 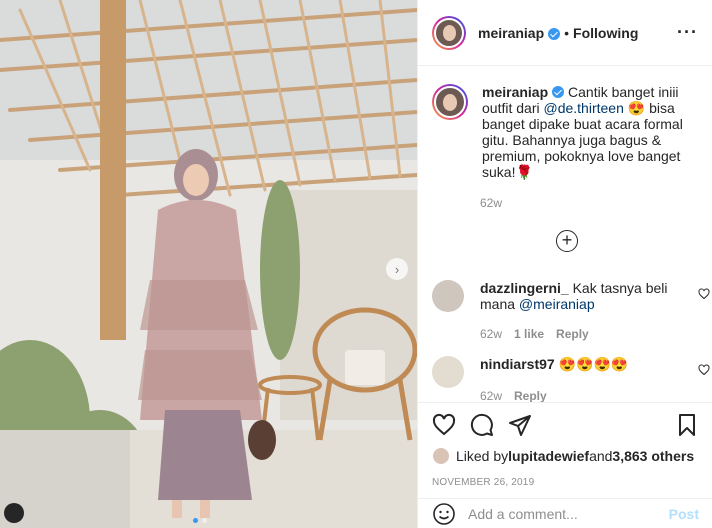 I want to click on comment-text: 😍😍😍😍, so click(x=591, y=364).